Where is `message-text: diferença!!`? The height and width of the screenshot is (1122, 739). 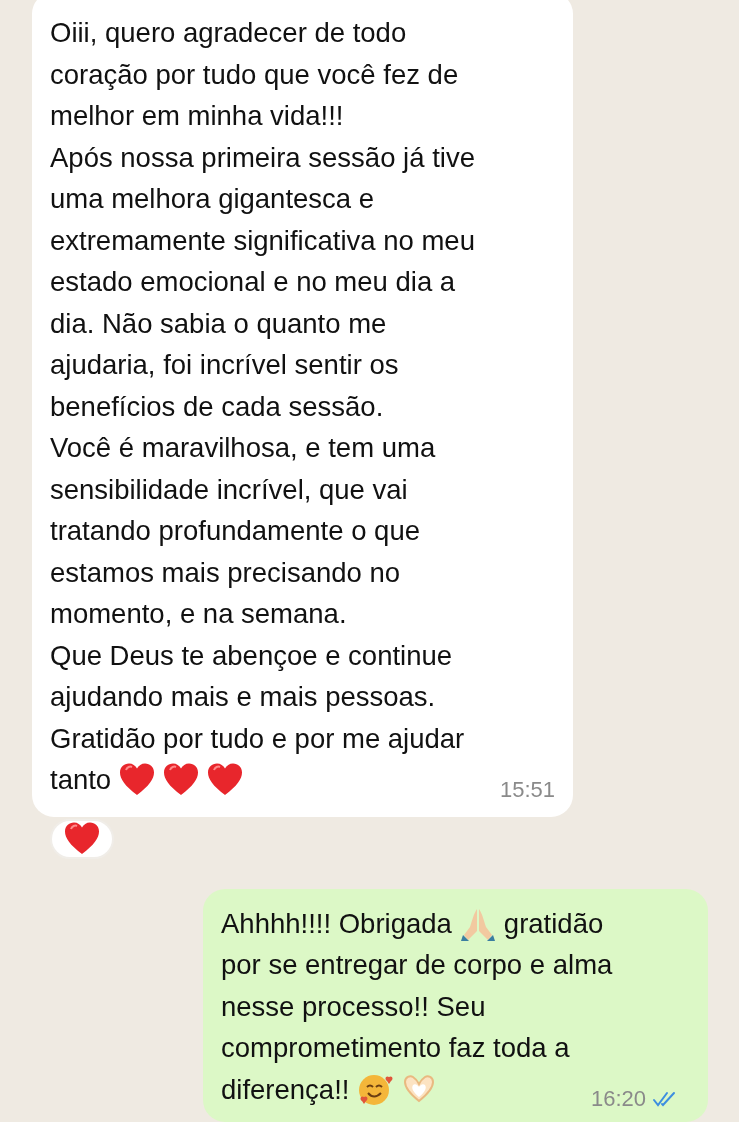
message-text: diferença!! is located at coordinates (285, 1089).